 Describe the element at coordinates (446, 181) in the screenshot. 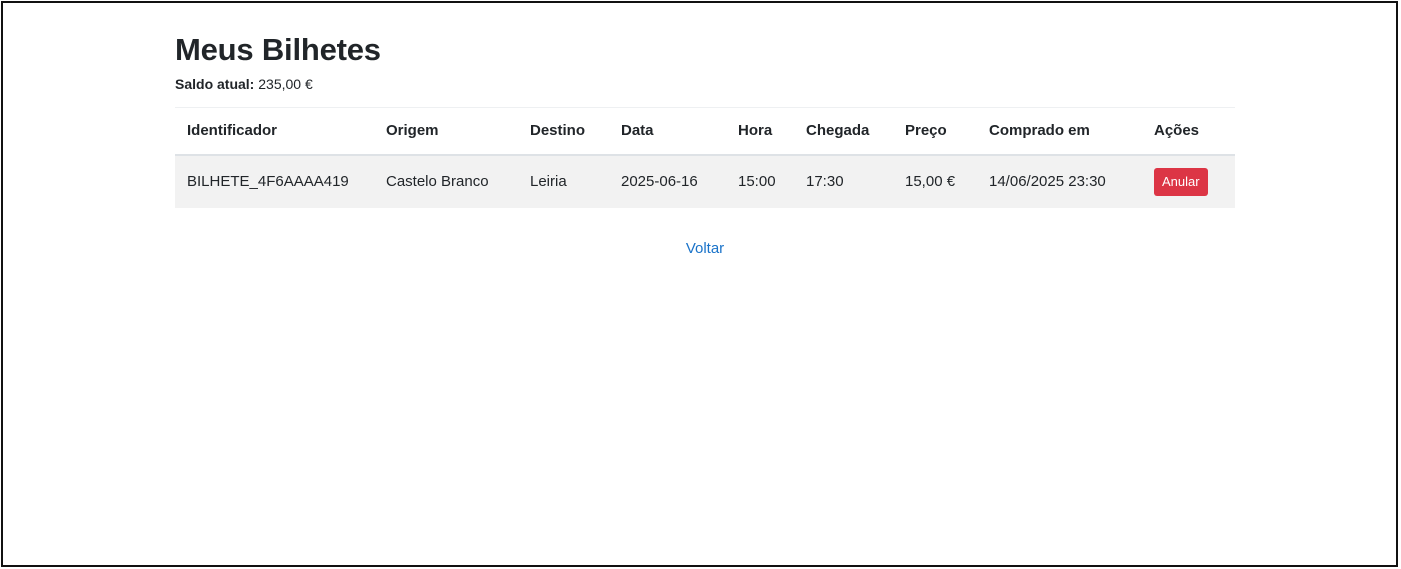

I see `cell-origem: Castelo Branco` at that location.